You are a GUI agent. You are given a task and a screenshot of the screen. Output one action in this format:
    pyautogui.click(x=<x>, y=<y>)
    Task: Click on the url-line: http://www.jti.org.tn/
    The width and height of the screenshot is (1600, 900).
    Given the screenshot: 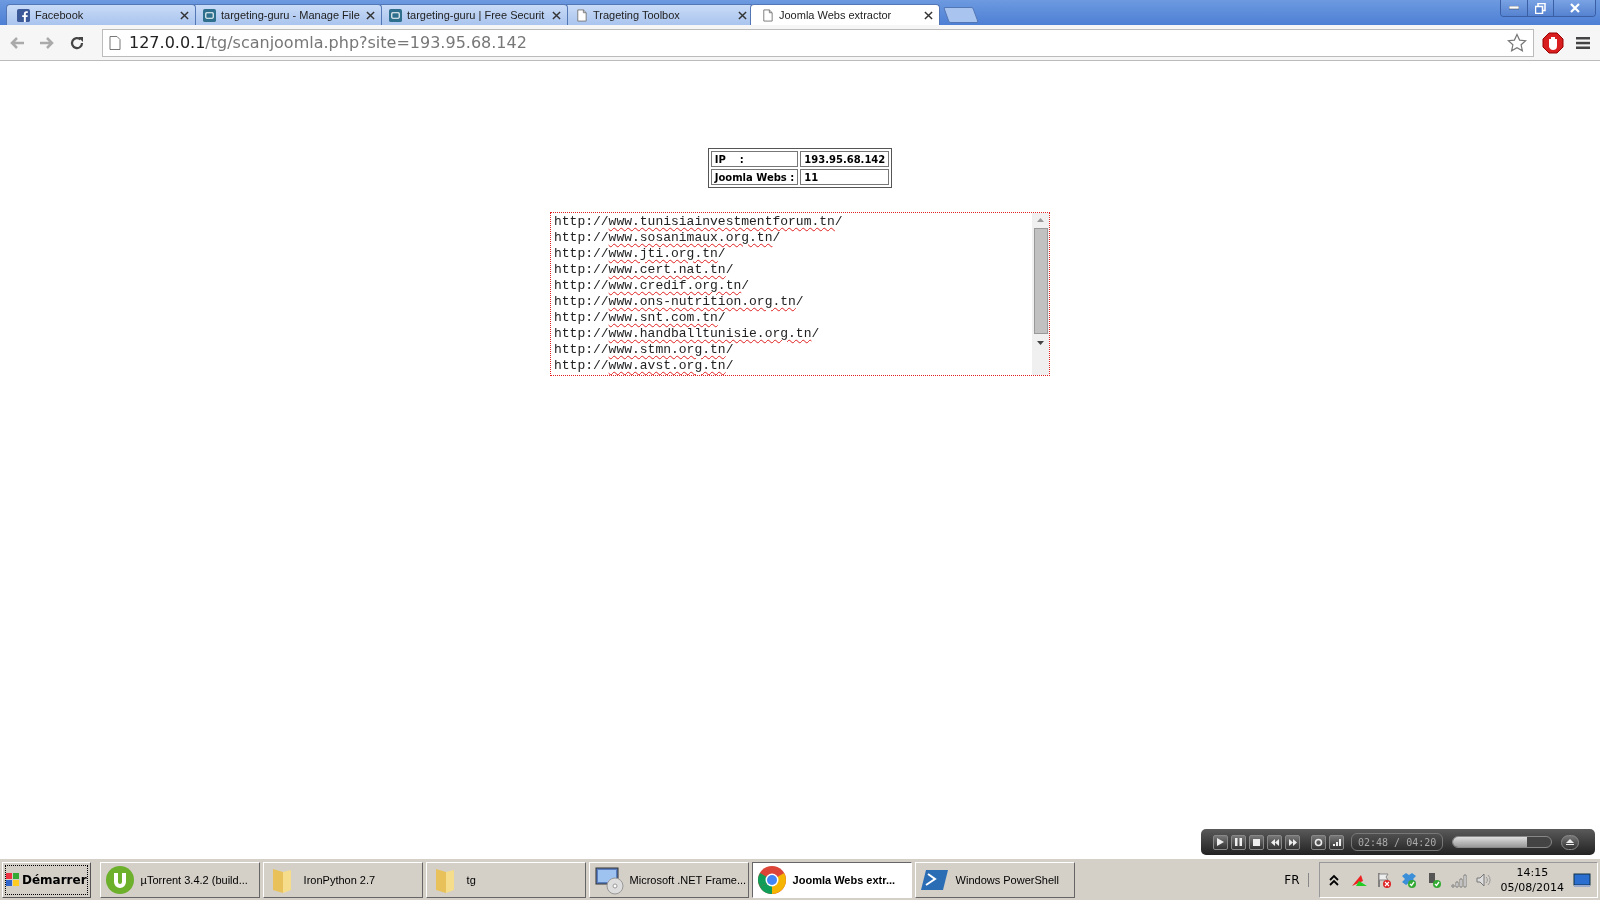 What is the action you would take?
    pyautogui.click(x=640, y=254)
    